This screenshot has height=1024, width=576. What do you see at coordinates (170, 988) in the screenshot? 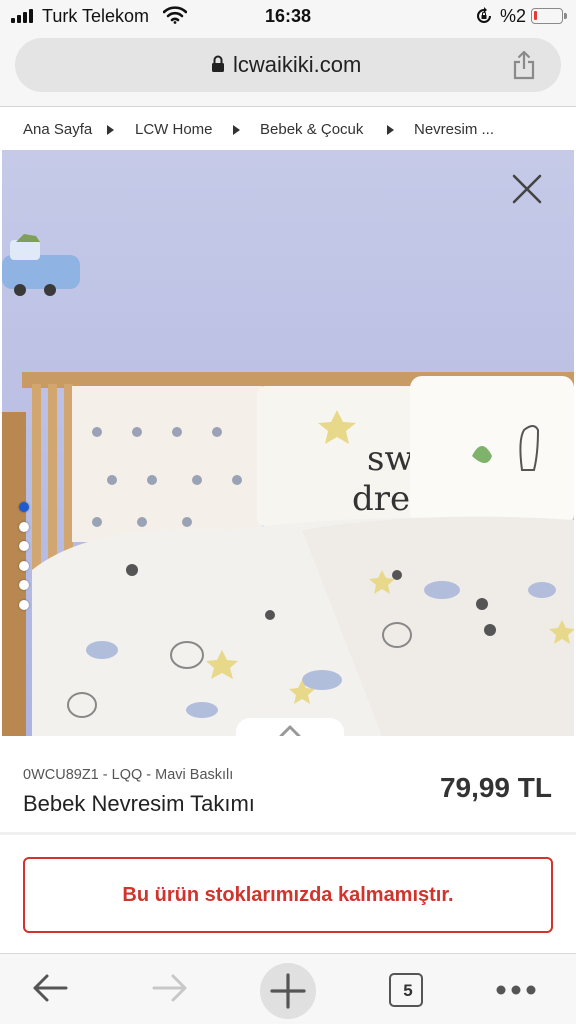
I see `forward-arrow-icon` at bounding box center [170, 988].